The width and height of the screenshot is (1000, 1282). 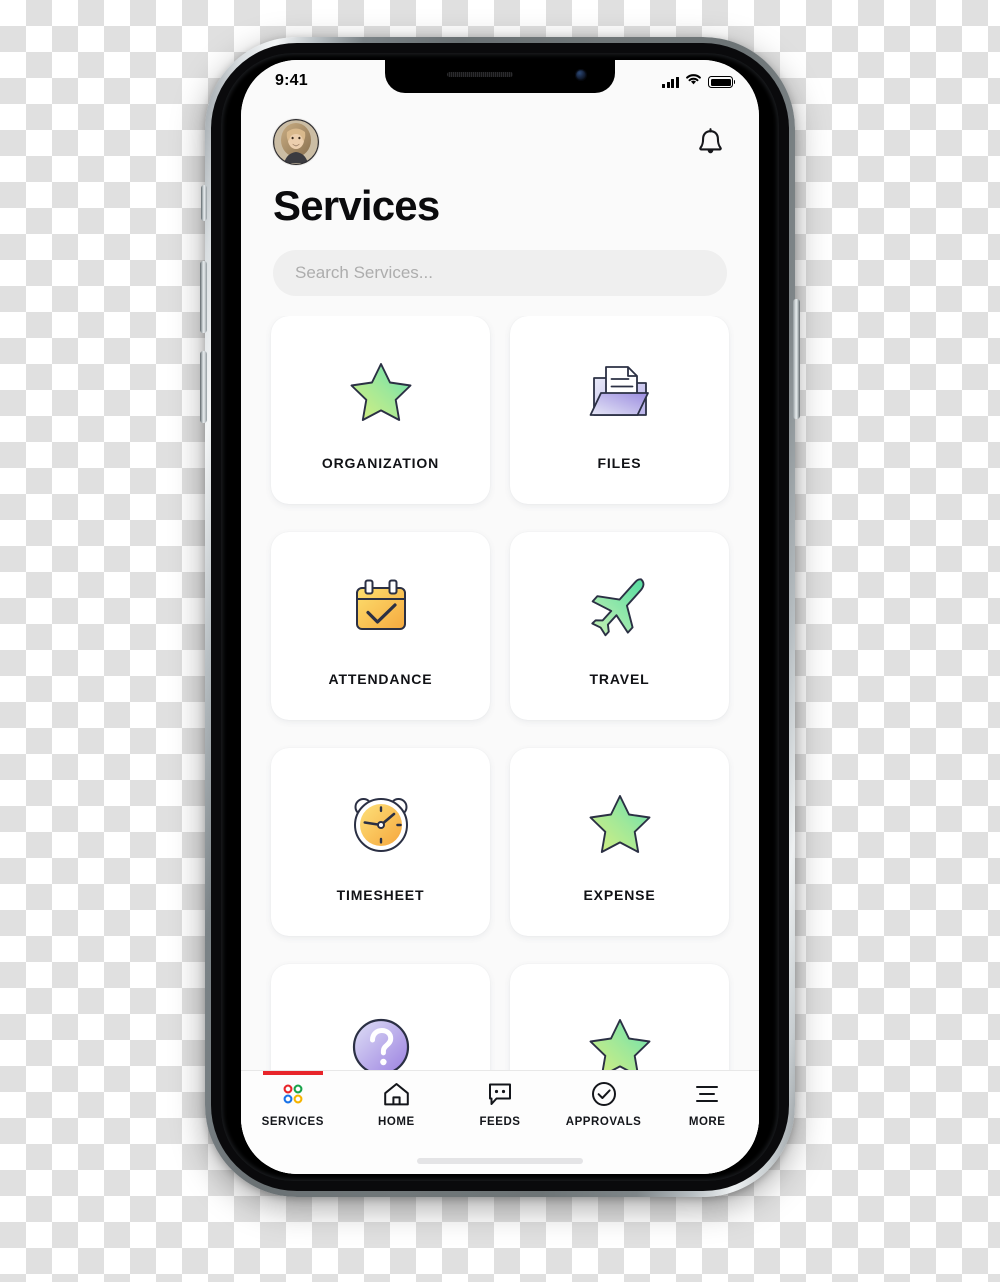 What do you see at coordinates (203, 387) in the screenshot?
I see `volume-down-button` at bounding box center [203, 387].